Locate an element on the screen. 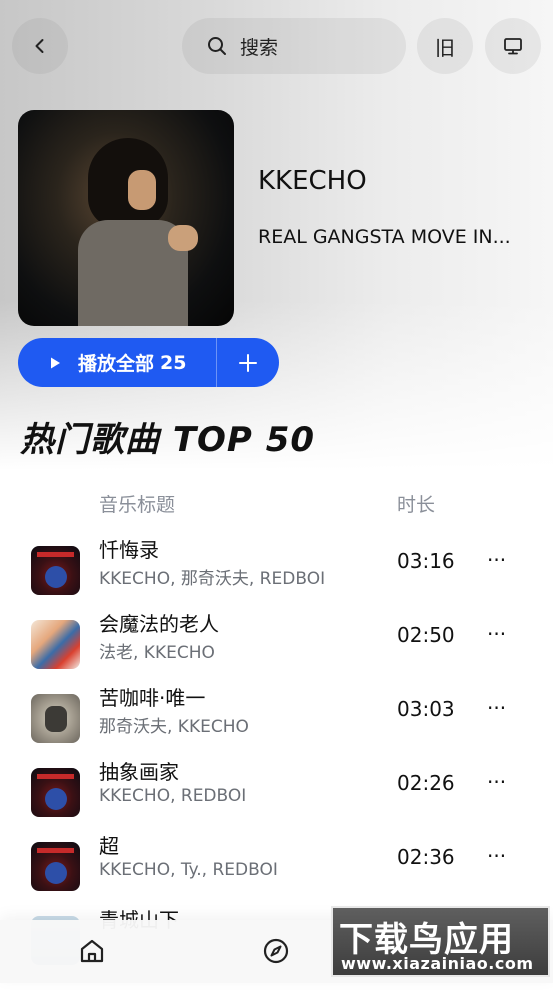 The image size is (553, 990). back-button is located at coordinates (40, 46).